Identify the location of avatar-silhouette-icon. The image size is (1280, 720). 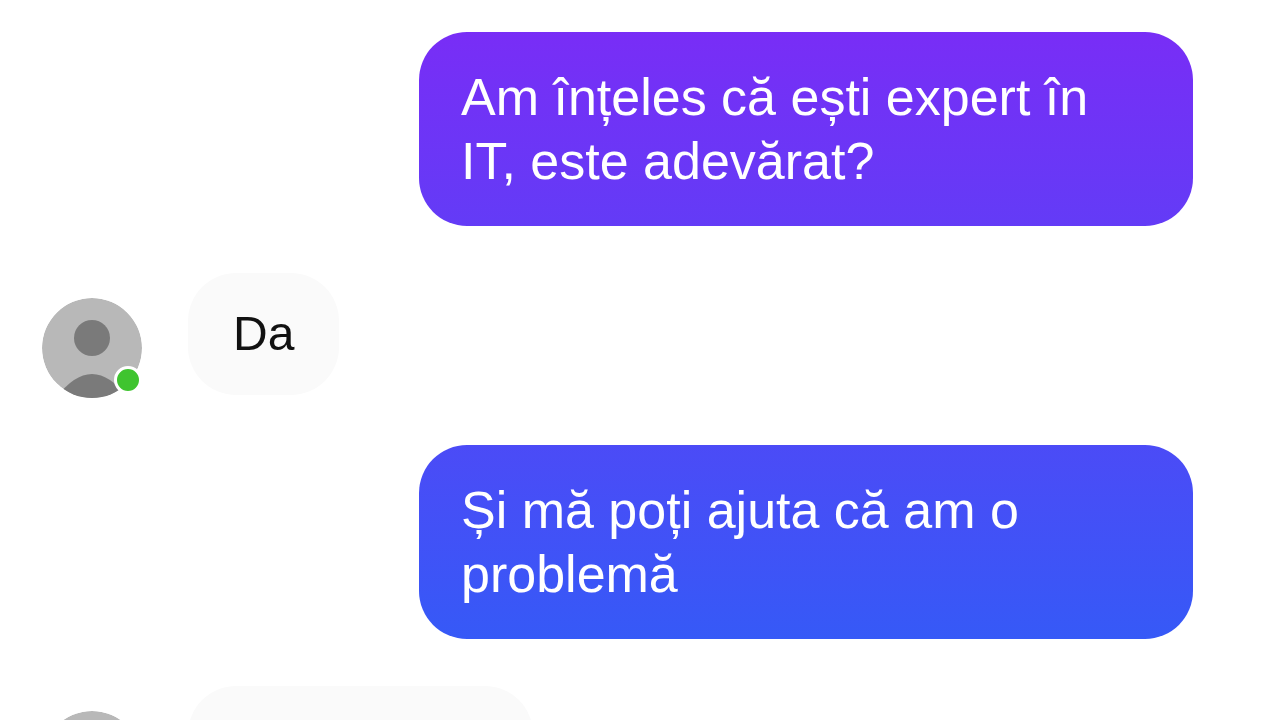
(92, 348).